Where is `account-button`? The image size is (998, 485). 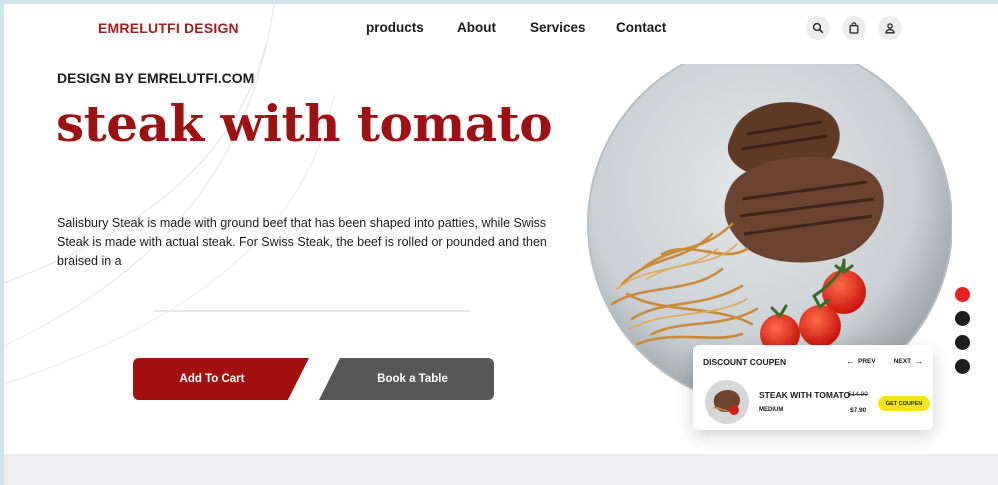
account-button is located at coordinates (890, 28).